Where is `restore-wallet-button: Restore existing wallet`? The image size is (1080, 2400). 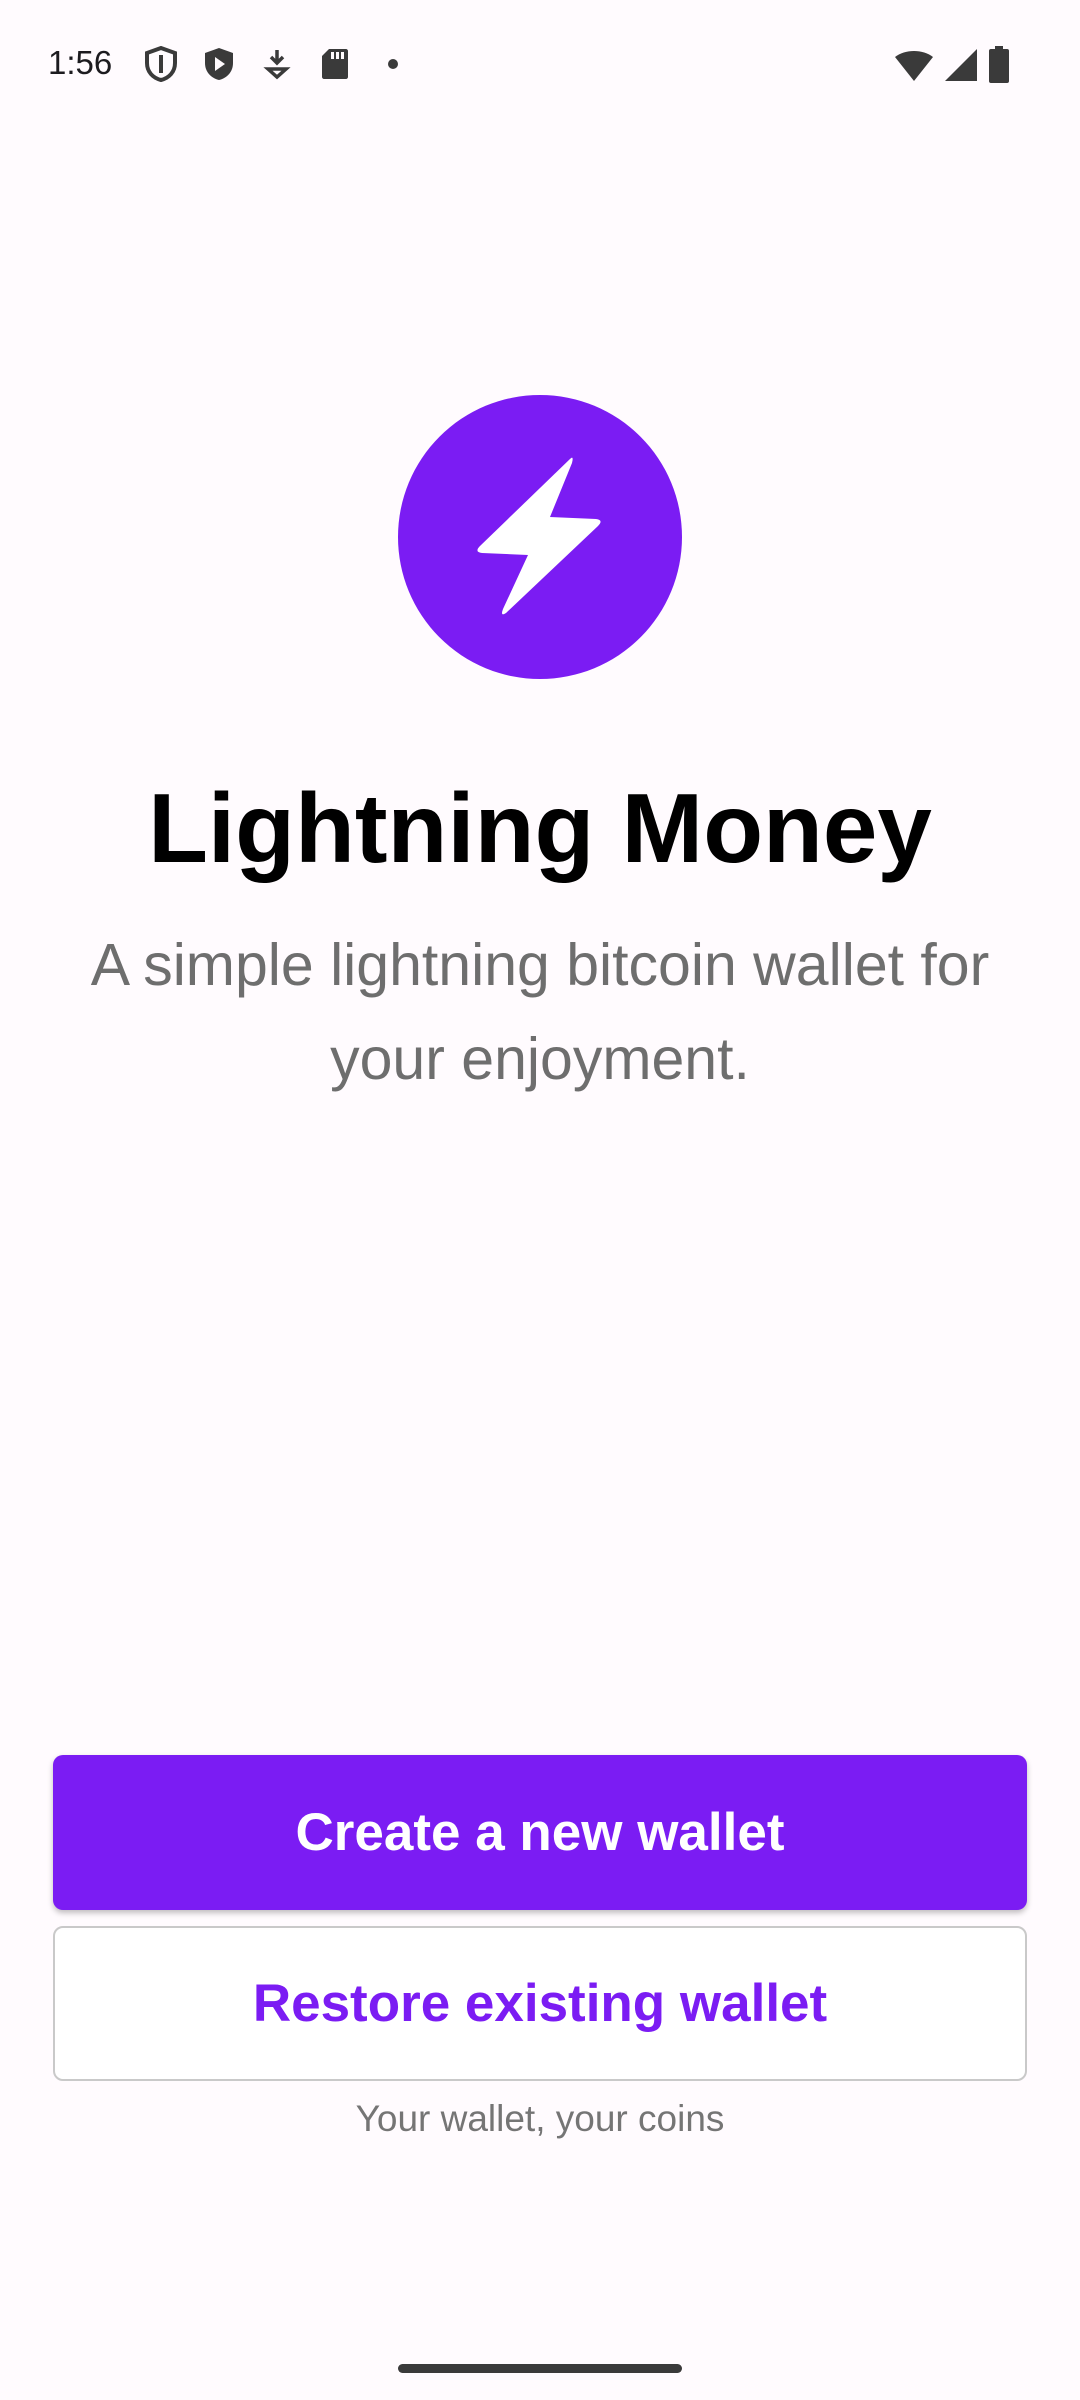
restore-wallet-button: Restore existing wallet is located at coordinates (540, 2003).